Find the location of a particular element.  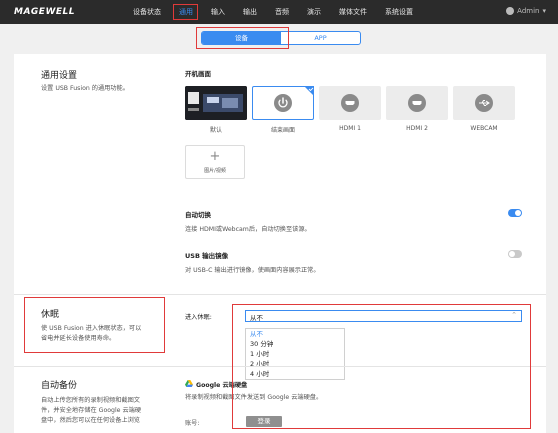

nav-item-device-status: 设备状态 is located at coordinates (147, 12).